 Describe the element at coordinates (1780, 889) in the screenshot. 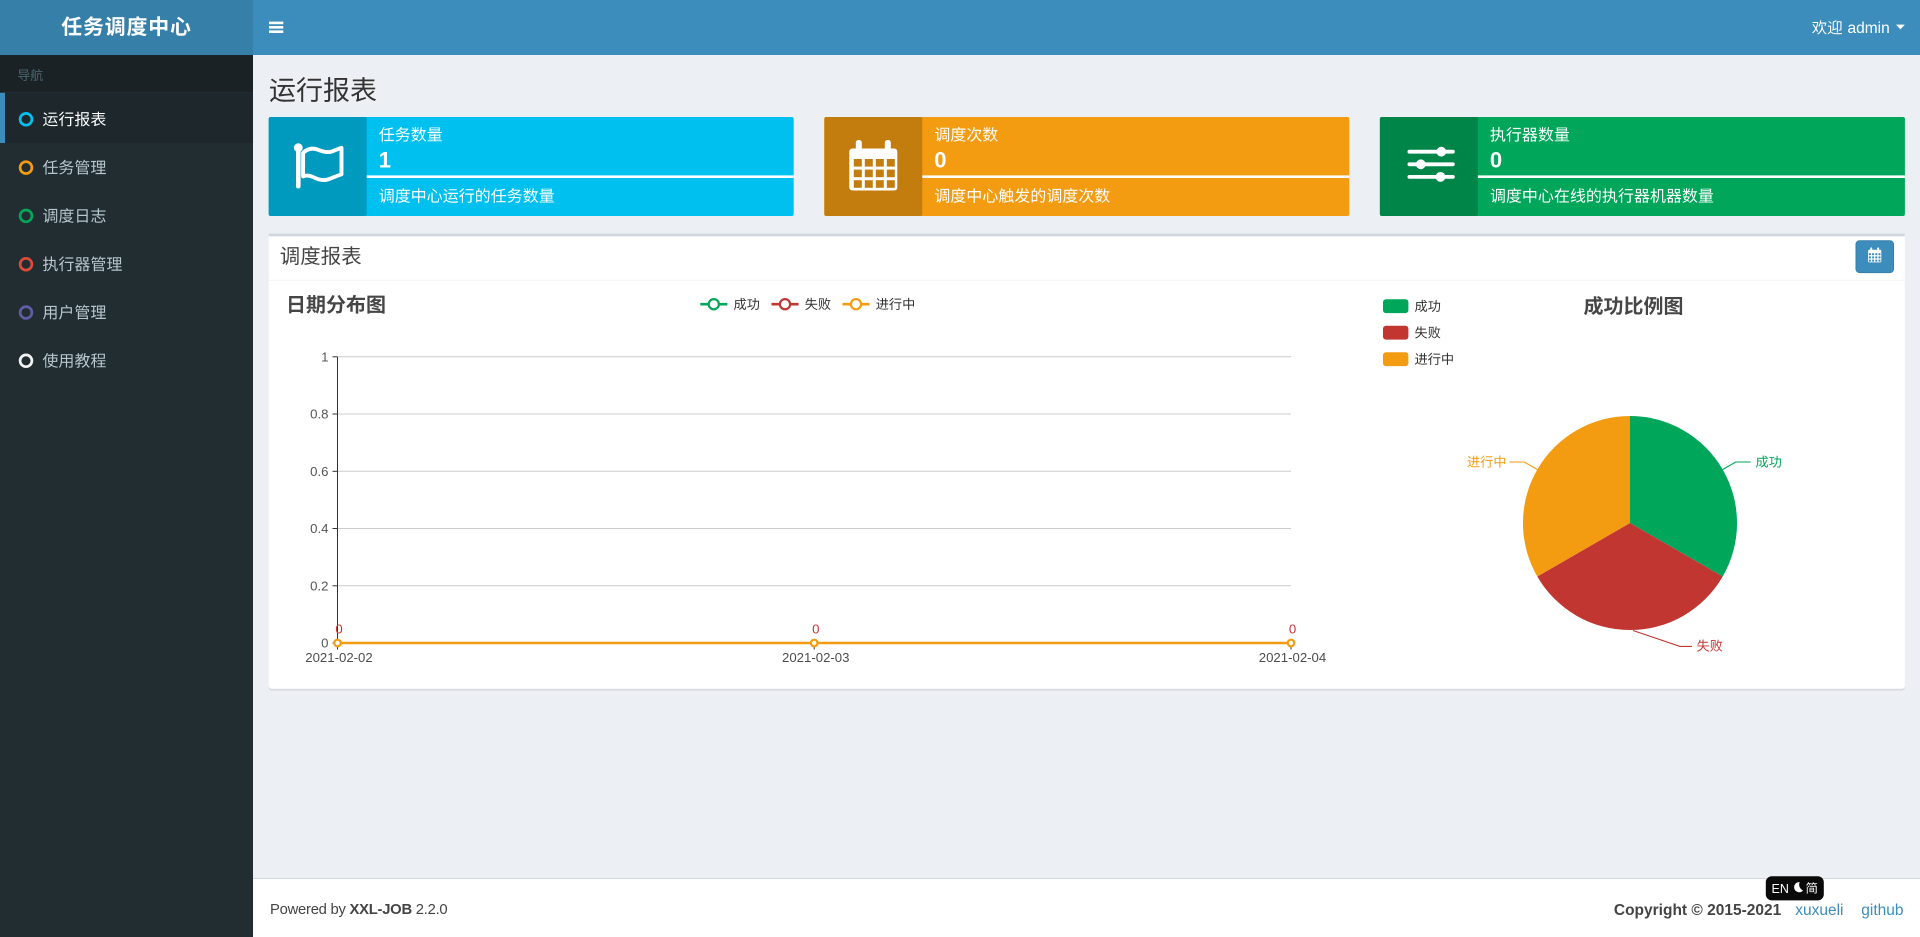

I see `svg-text: EN` at that location.